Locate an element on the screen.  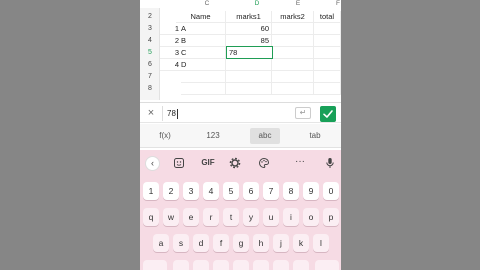
key-s: s is located at coordinates (181, 243).